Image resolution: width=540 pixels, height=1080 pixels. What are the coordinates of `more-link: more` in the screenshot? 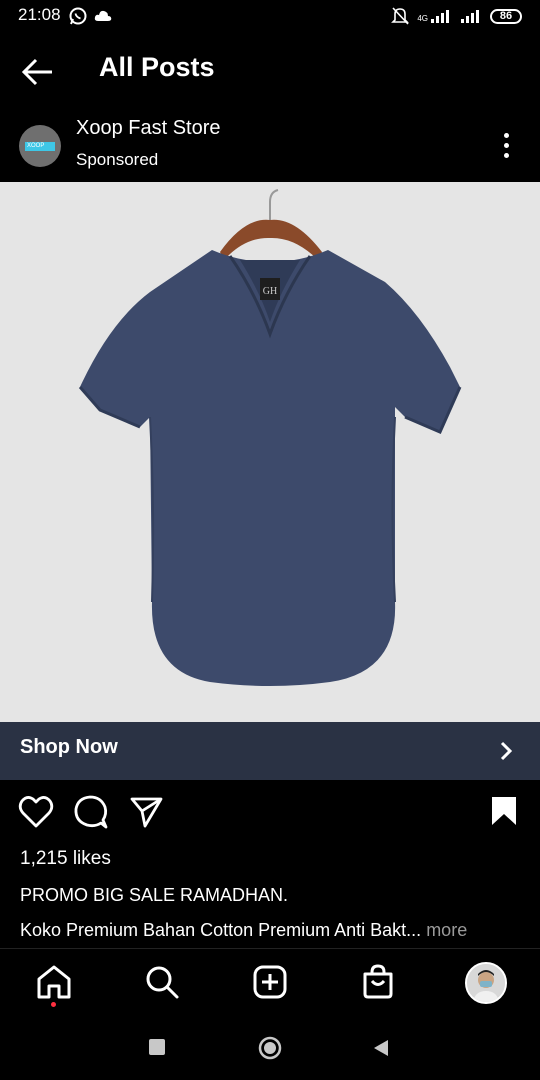 It's located at (444, 930).